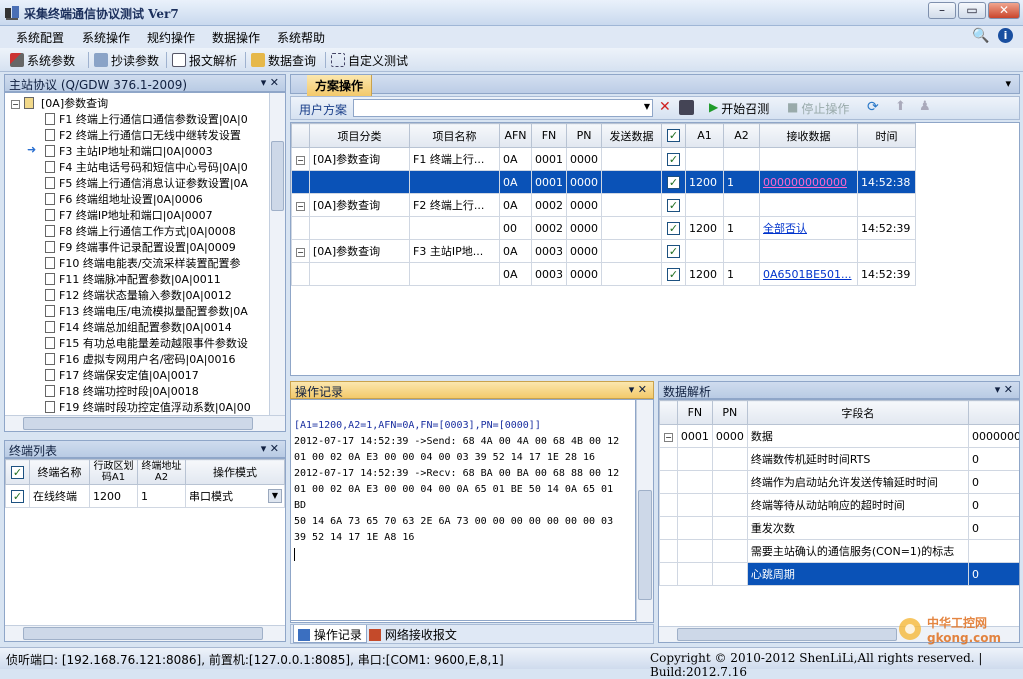 Image resolution: width=1023 pixels, height=679 pixels. I want to click on plan-group-row: − [0A]参数查询 F3 主站IP地... 0A 0003 0000 ✓, so click(603, 251).